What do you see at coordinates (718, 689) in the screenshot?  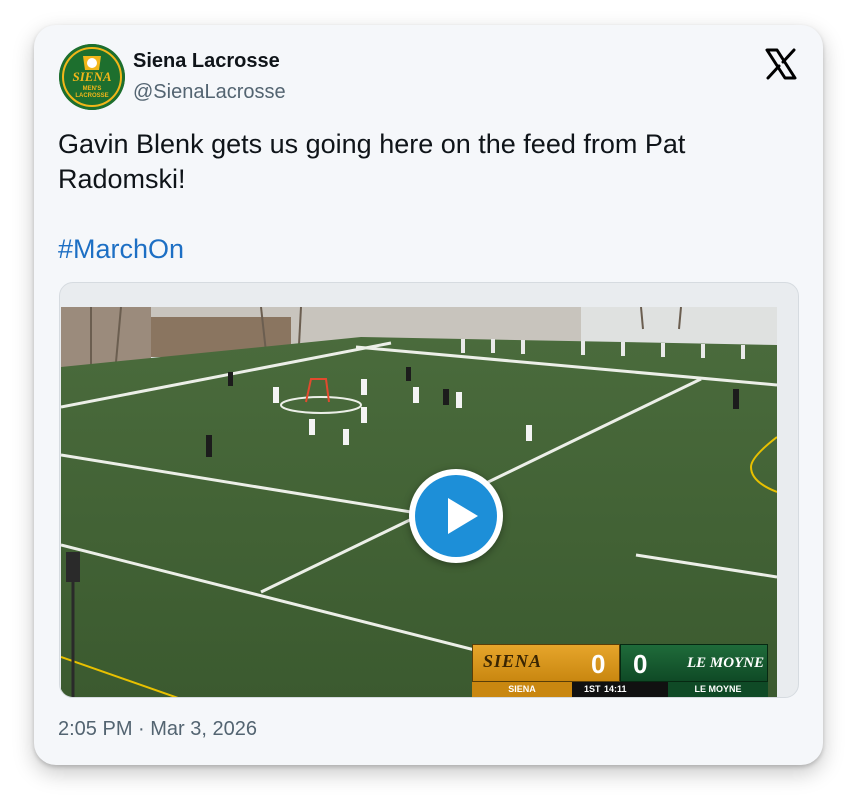 I see `scoreboard-away-label: LE MOYNE` at bounding box center [718, 689].